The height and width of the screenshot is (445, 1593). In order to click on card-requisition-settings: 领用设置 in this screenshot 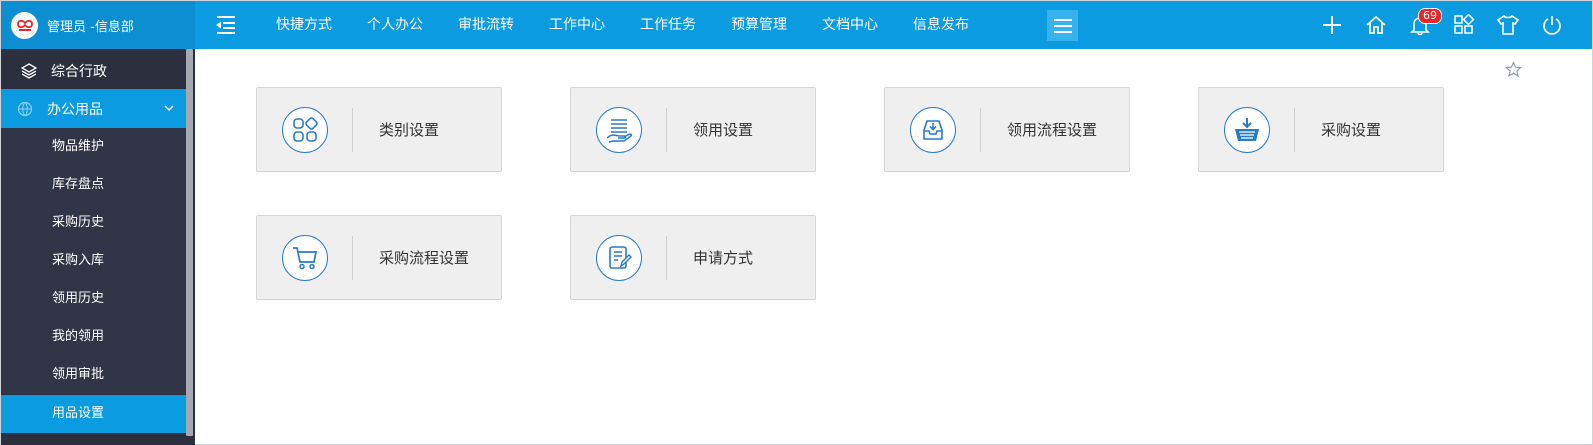, I will do `click(693, 129)`.